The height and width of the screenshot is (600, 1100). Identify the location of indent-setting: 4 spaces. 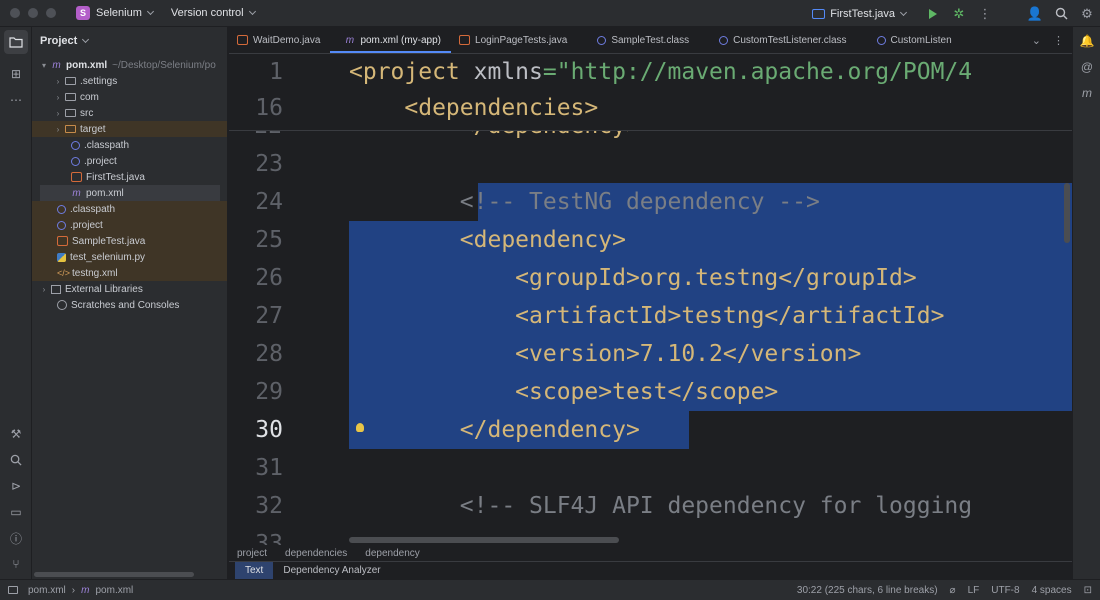
(1052, 590).